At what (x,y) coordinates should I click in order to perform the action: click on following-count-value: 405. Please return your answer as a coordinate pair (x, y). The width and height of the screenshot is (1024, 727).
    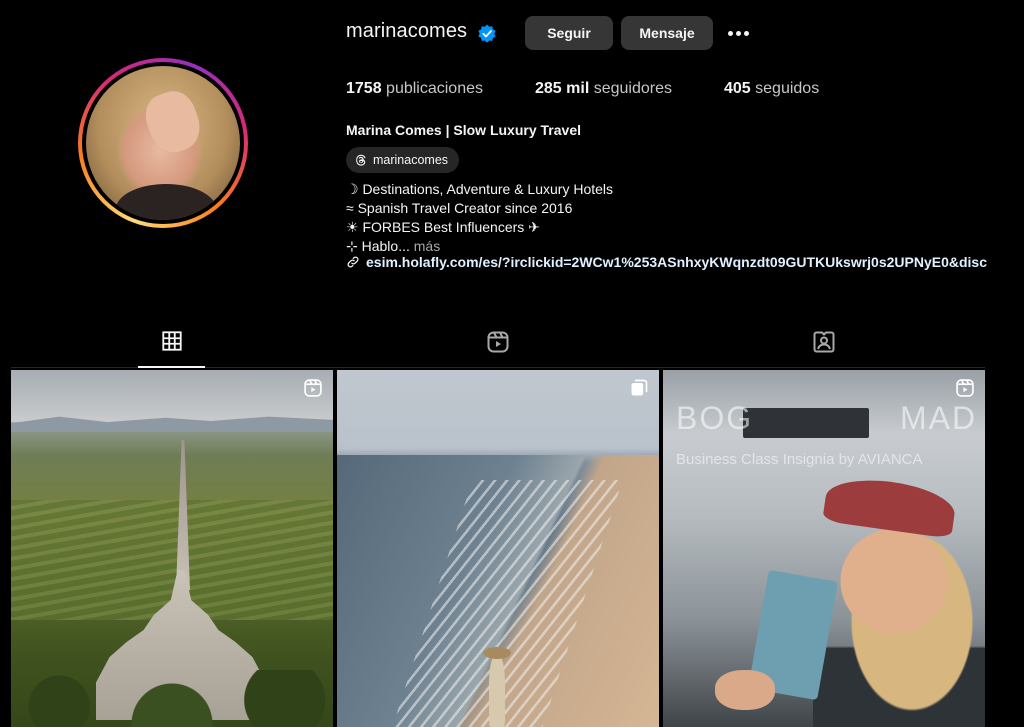
    Looking at the image, I should click on (737, 88).